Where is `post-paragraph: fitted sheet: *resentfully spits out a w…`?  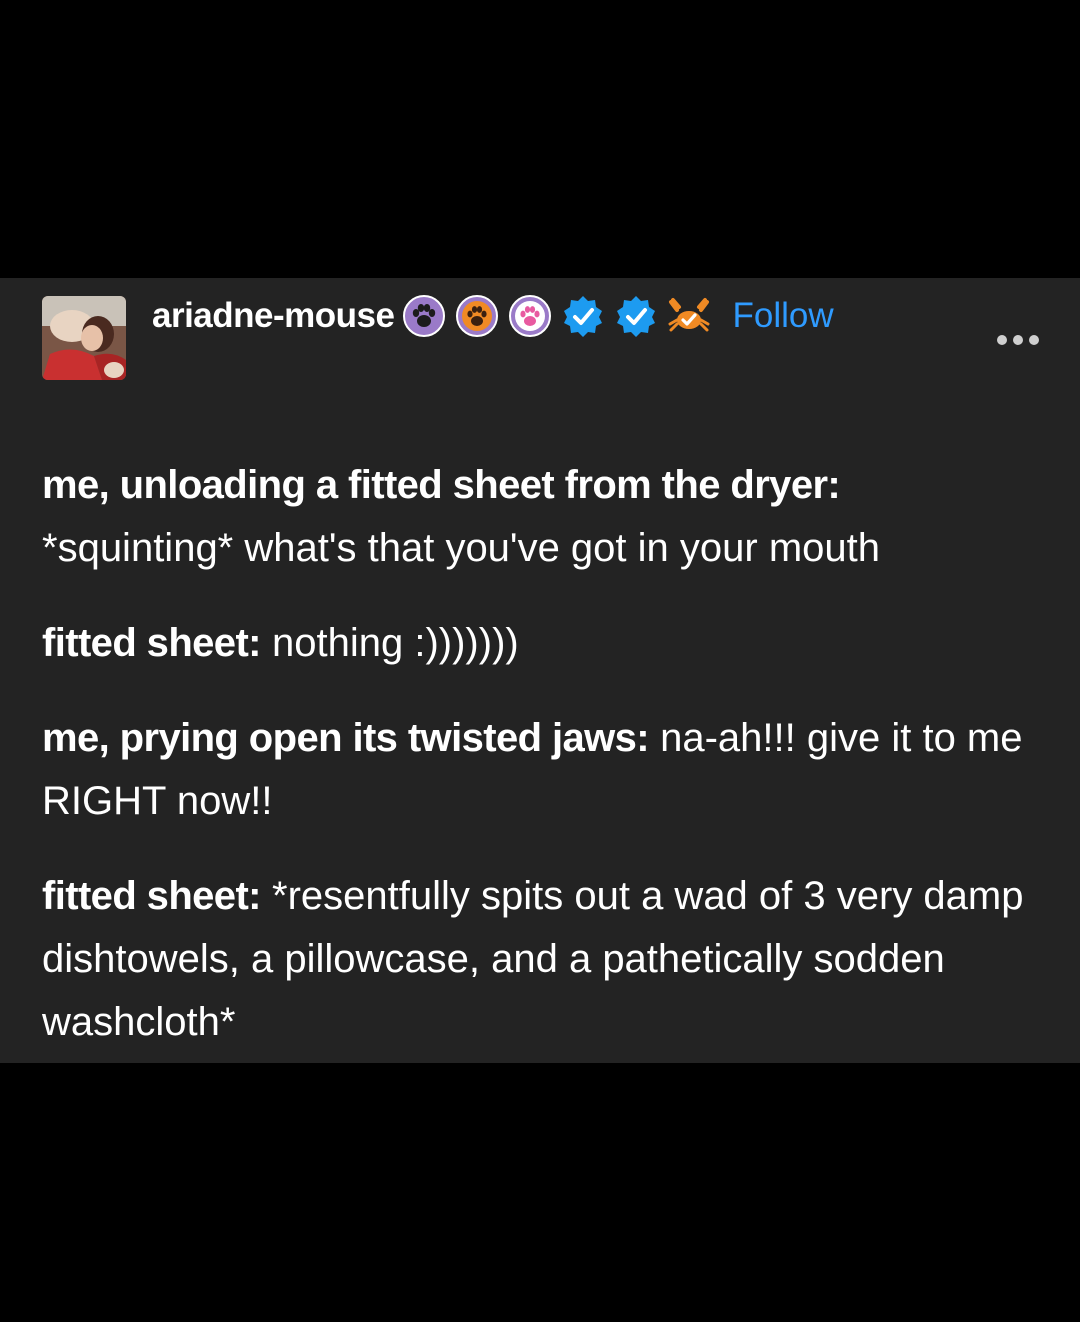 post-paragraph: fitted sheet: *resentfully spits out a w… is located at coordinates (542, 959).